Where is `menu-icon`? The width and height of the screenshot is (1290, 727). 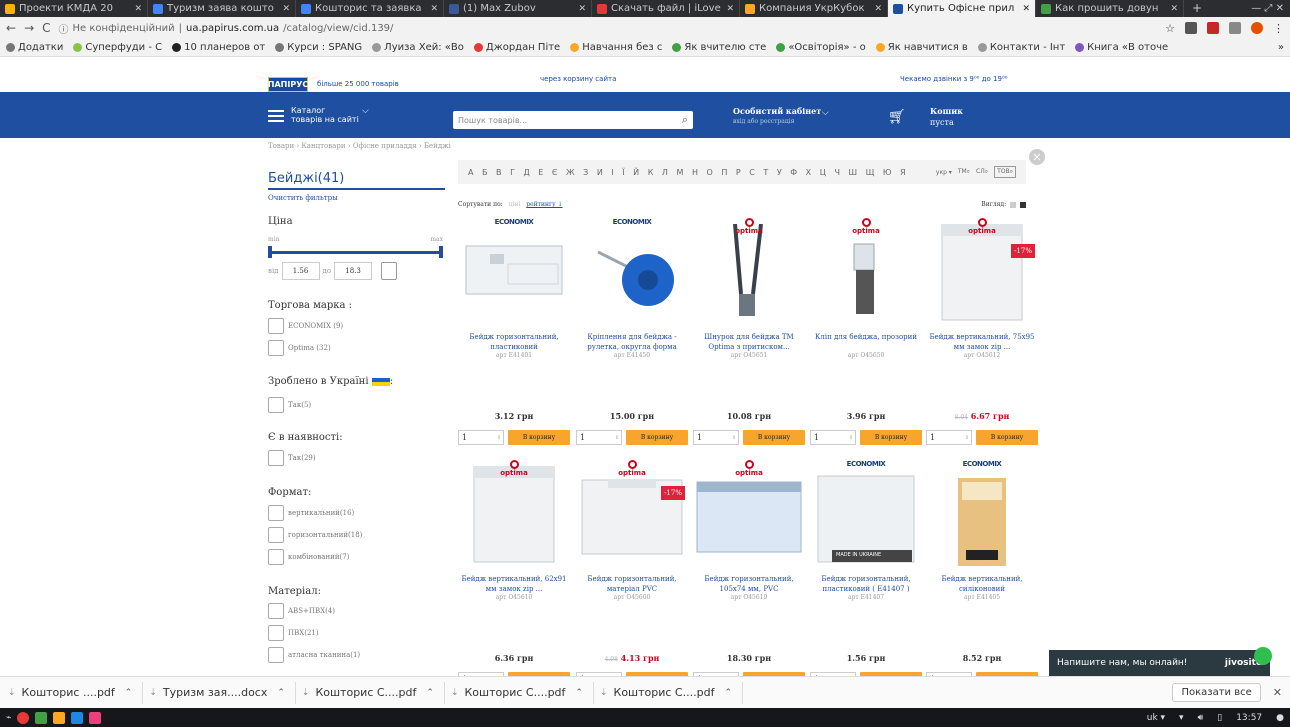 menu-icon is located at coordinates (276, 116).